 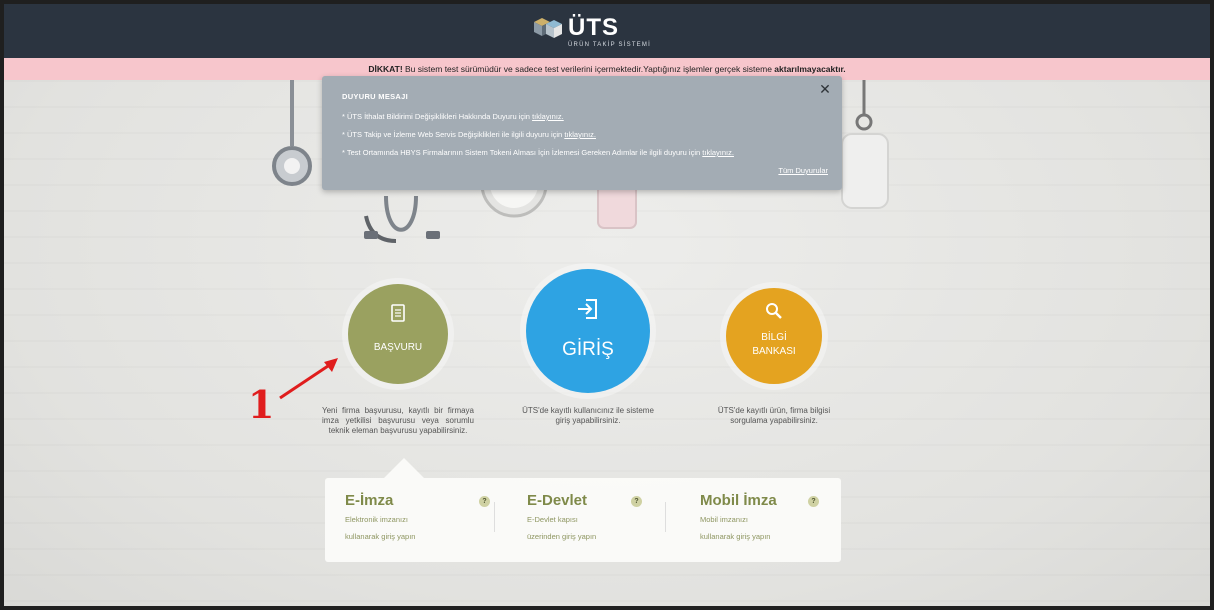 I want to click on top-header: ÜTS ÜRÜN TAKİP SİSTEMİ, so click(x=607, y=31).